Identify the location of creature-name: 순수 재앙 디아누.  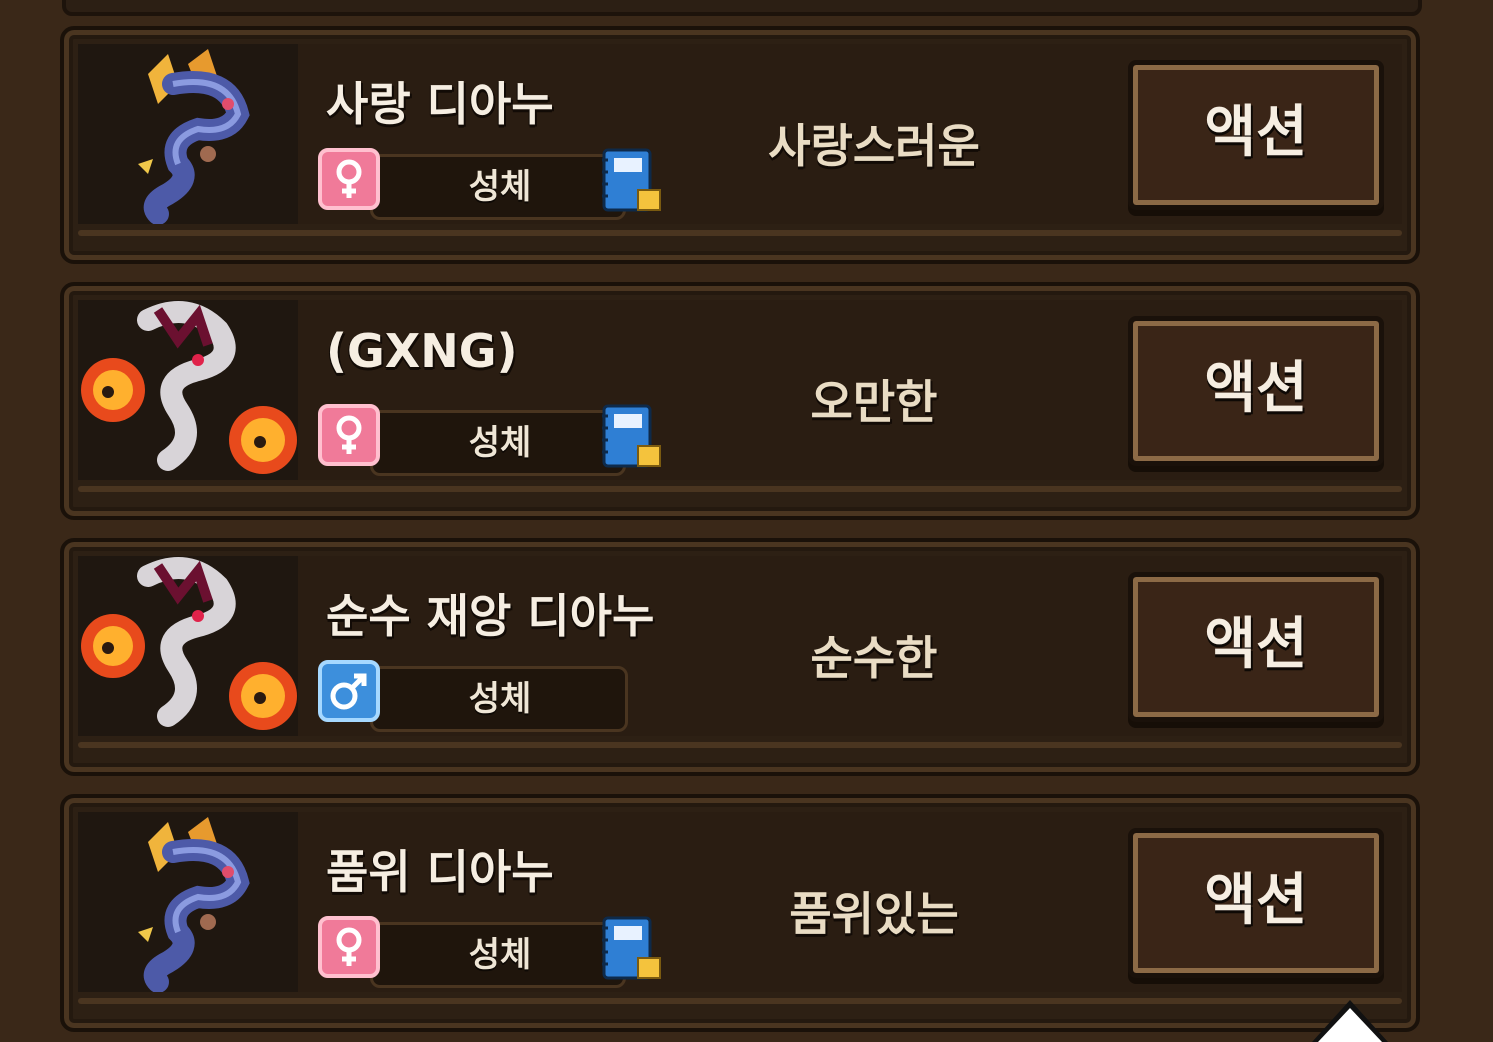
(490, 616).